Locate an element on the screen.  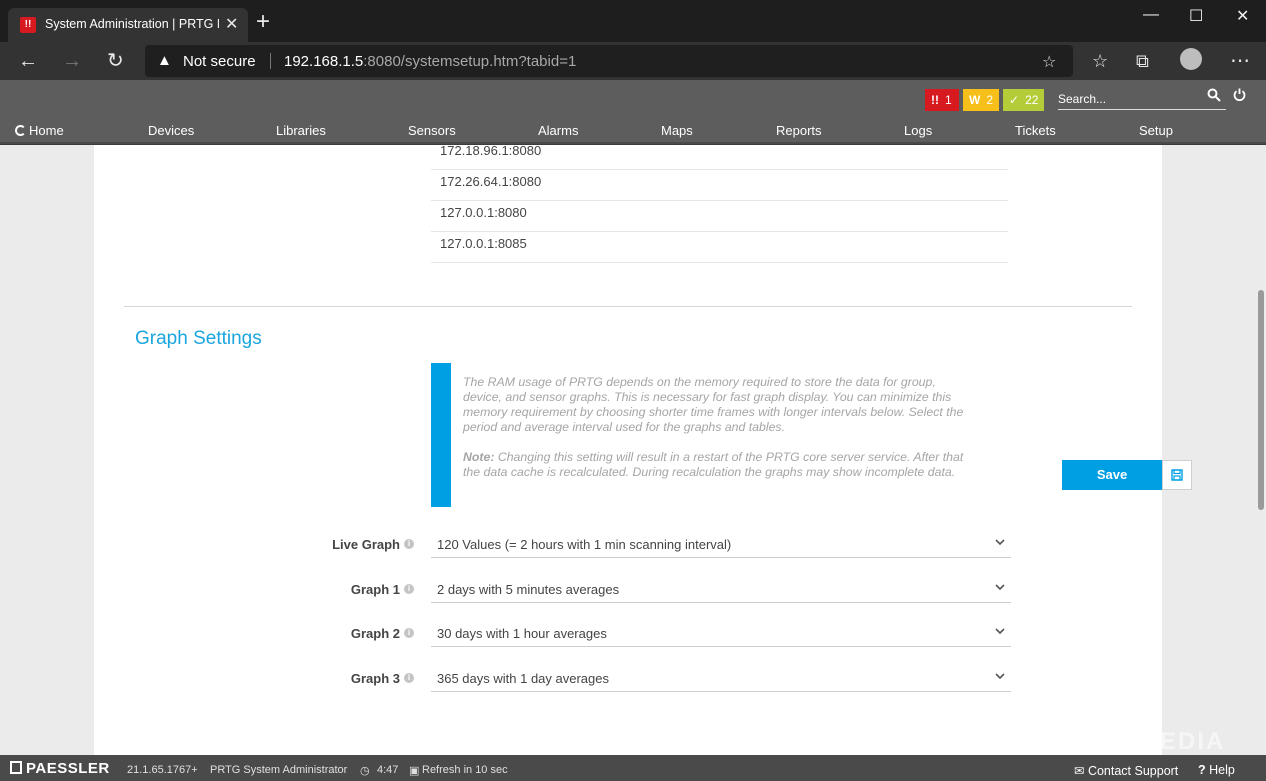
ip-binding-row: 127.0.0.1:8080 is located at coordinates (719, 216).